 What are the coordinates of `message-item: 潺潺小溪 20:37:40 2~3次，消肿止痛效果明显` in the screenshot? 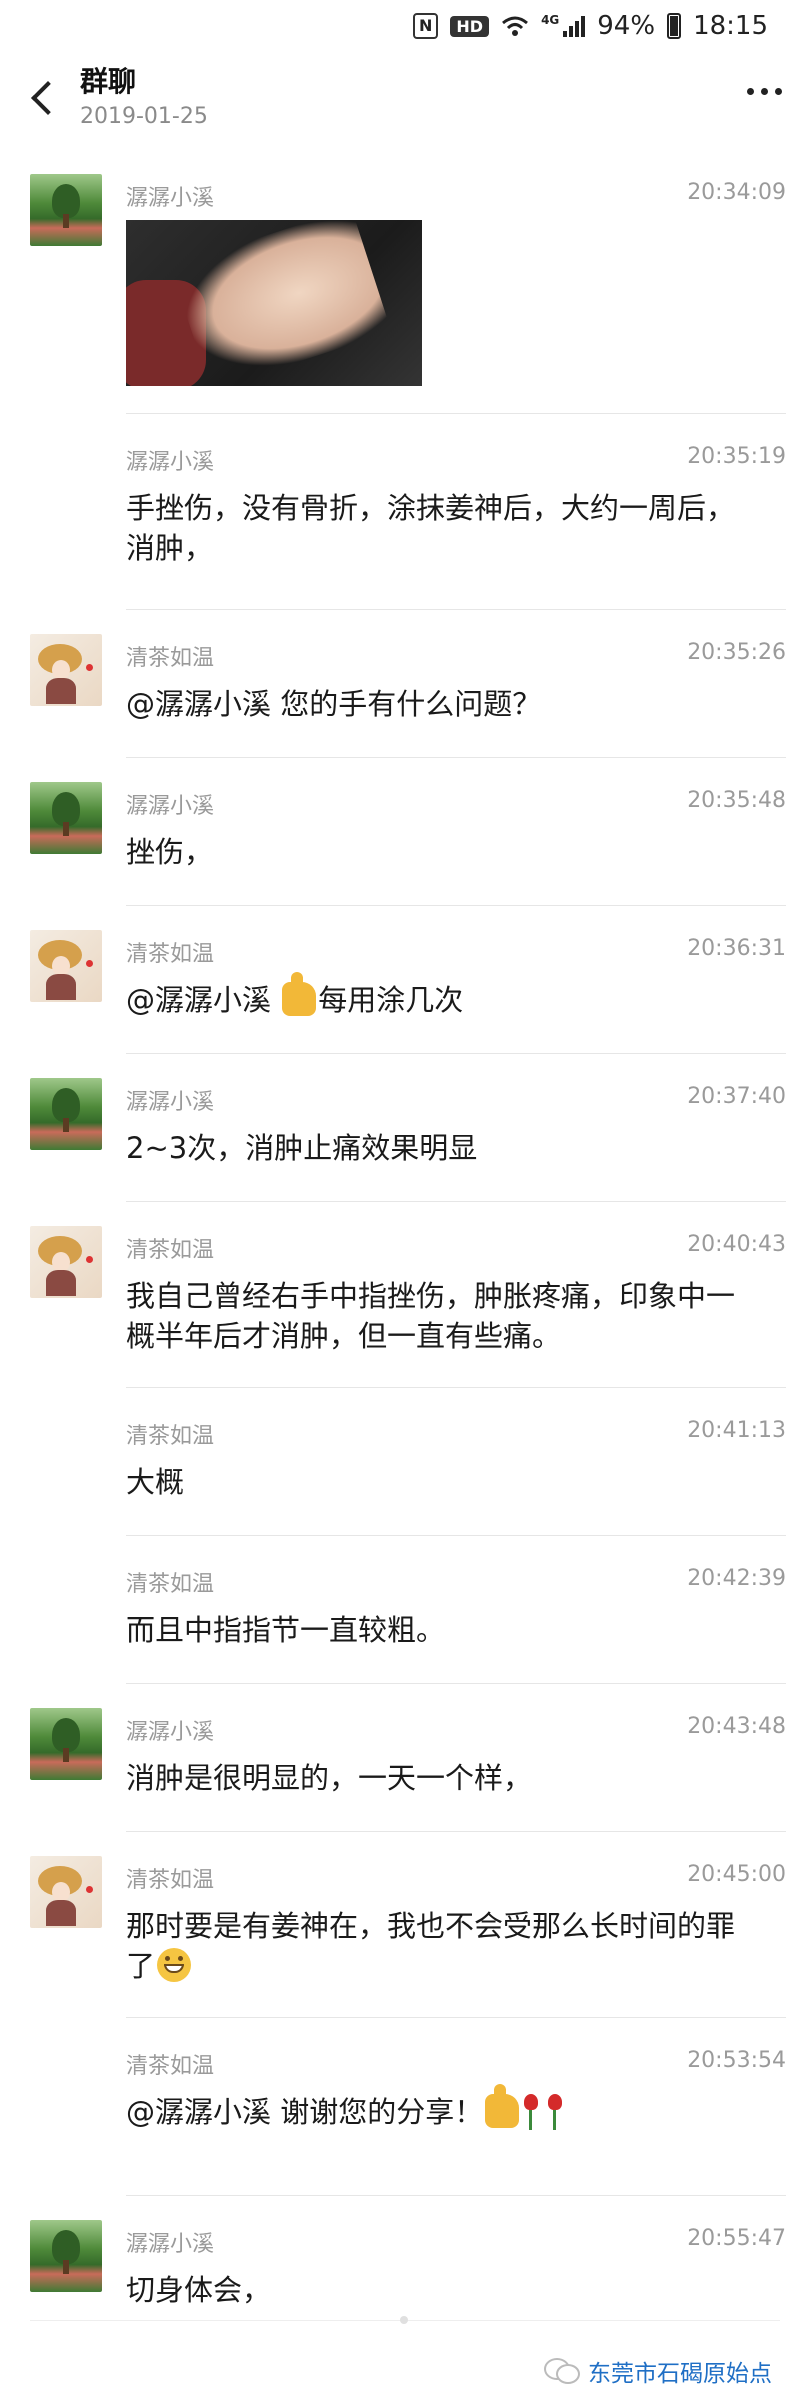 It's located at (405, 1128).